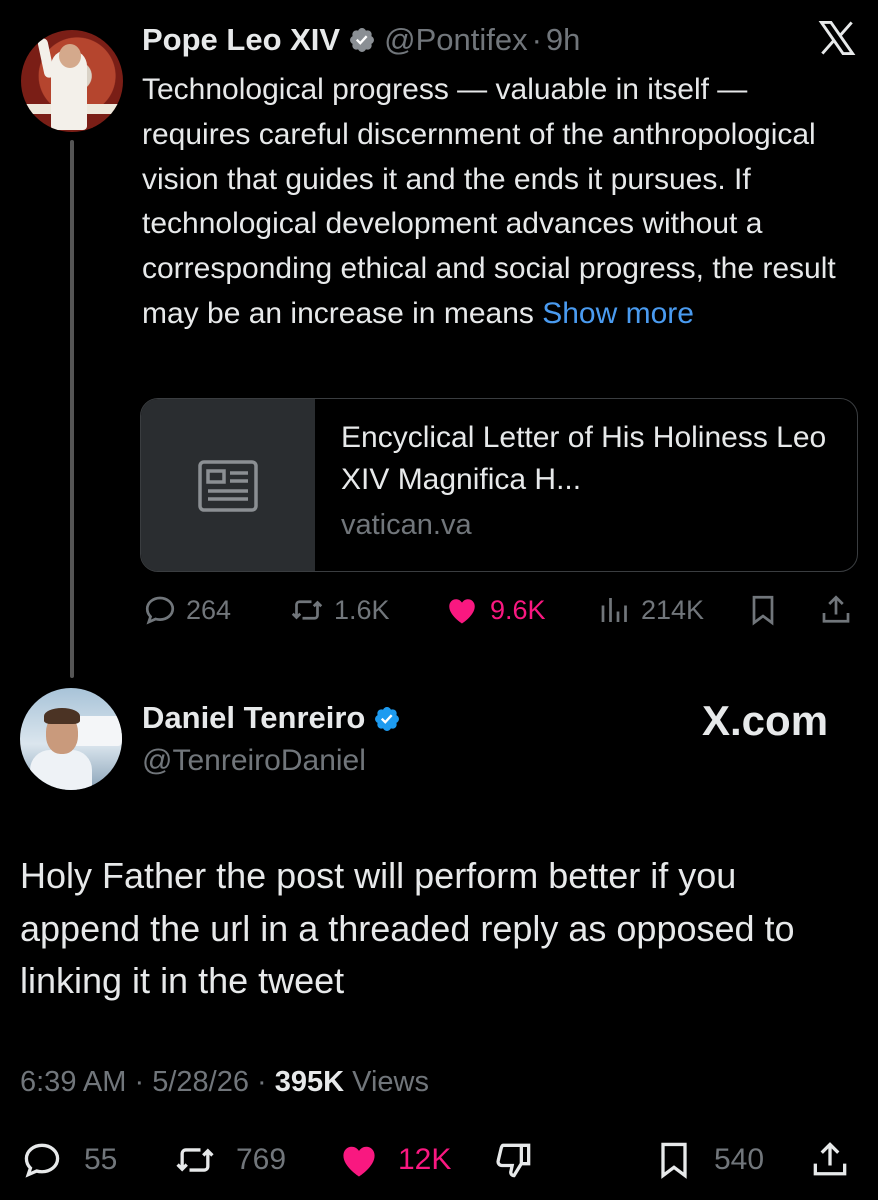  I want to click on reply-tweet-actions: 55 769 12K 540, so click(439, 1160).